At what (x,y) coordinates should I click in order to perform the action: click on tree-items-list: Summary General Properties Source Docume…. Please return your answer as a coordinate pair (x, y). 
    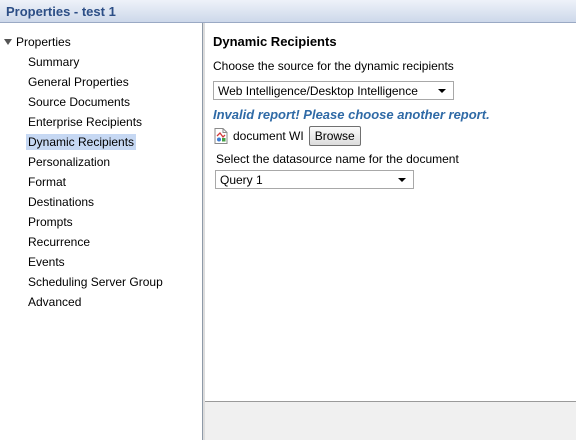
    Looking at the image, I should click on (95, 182).